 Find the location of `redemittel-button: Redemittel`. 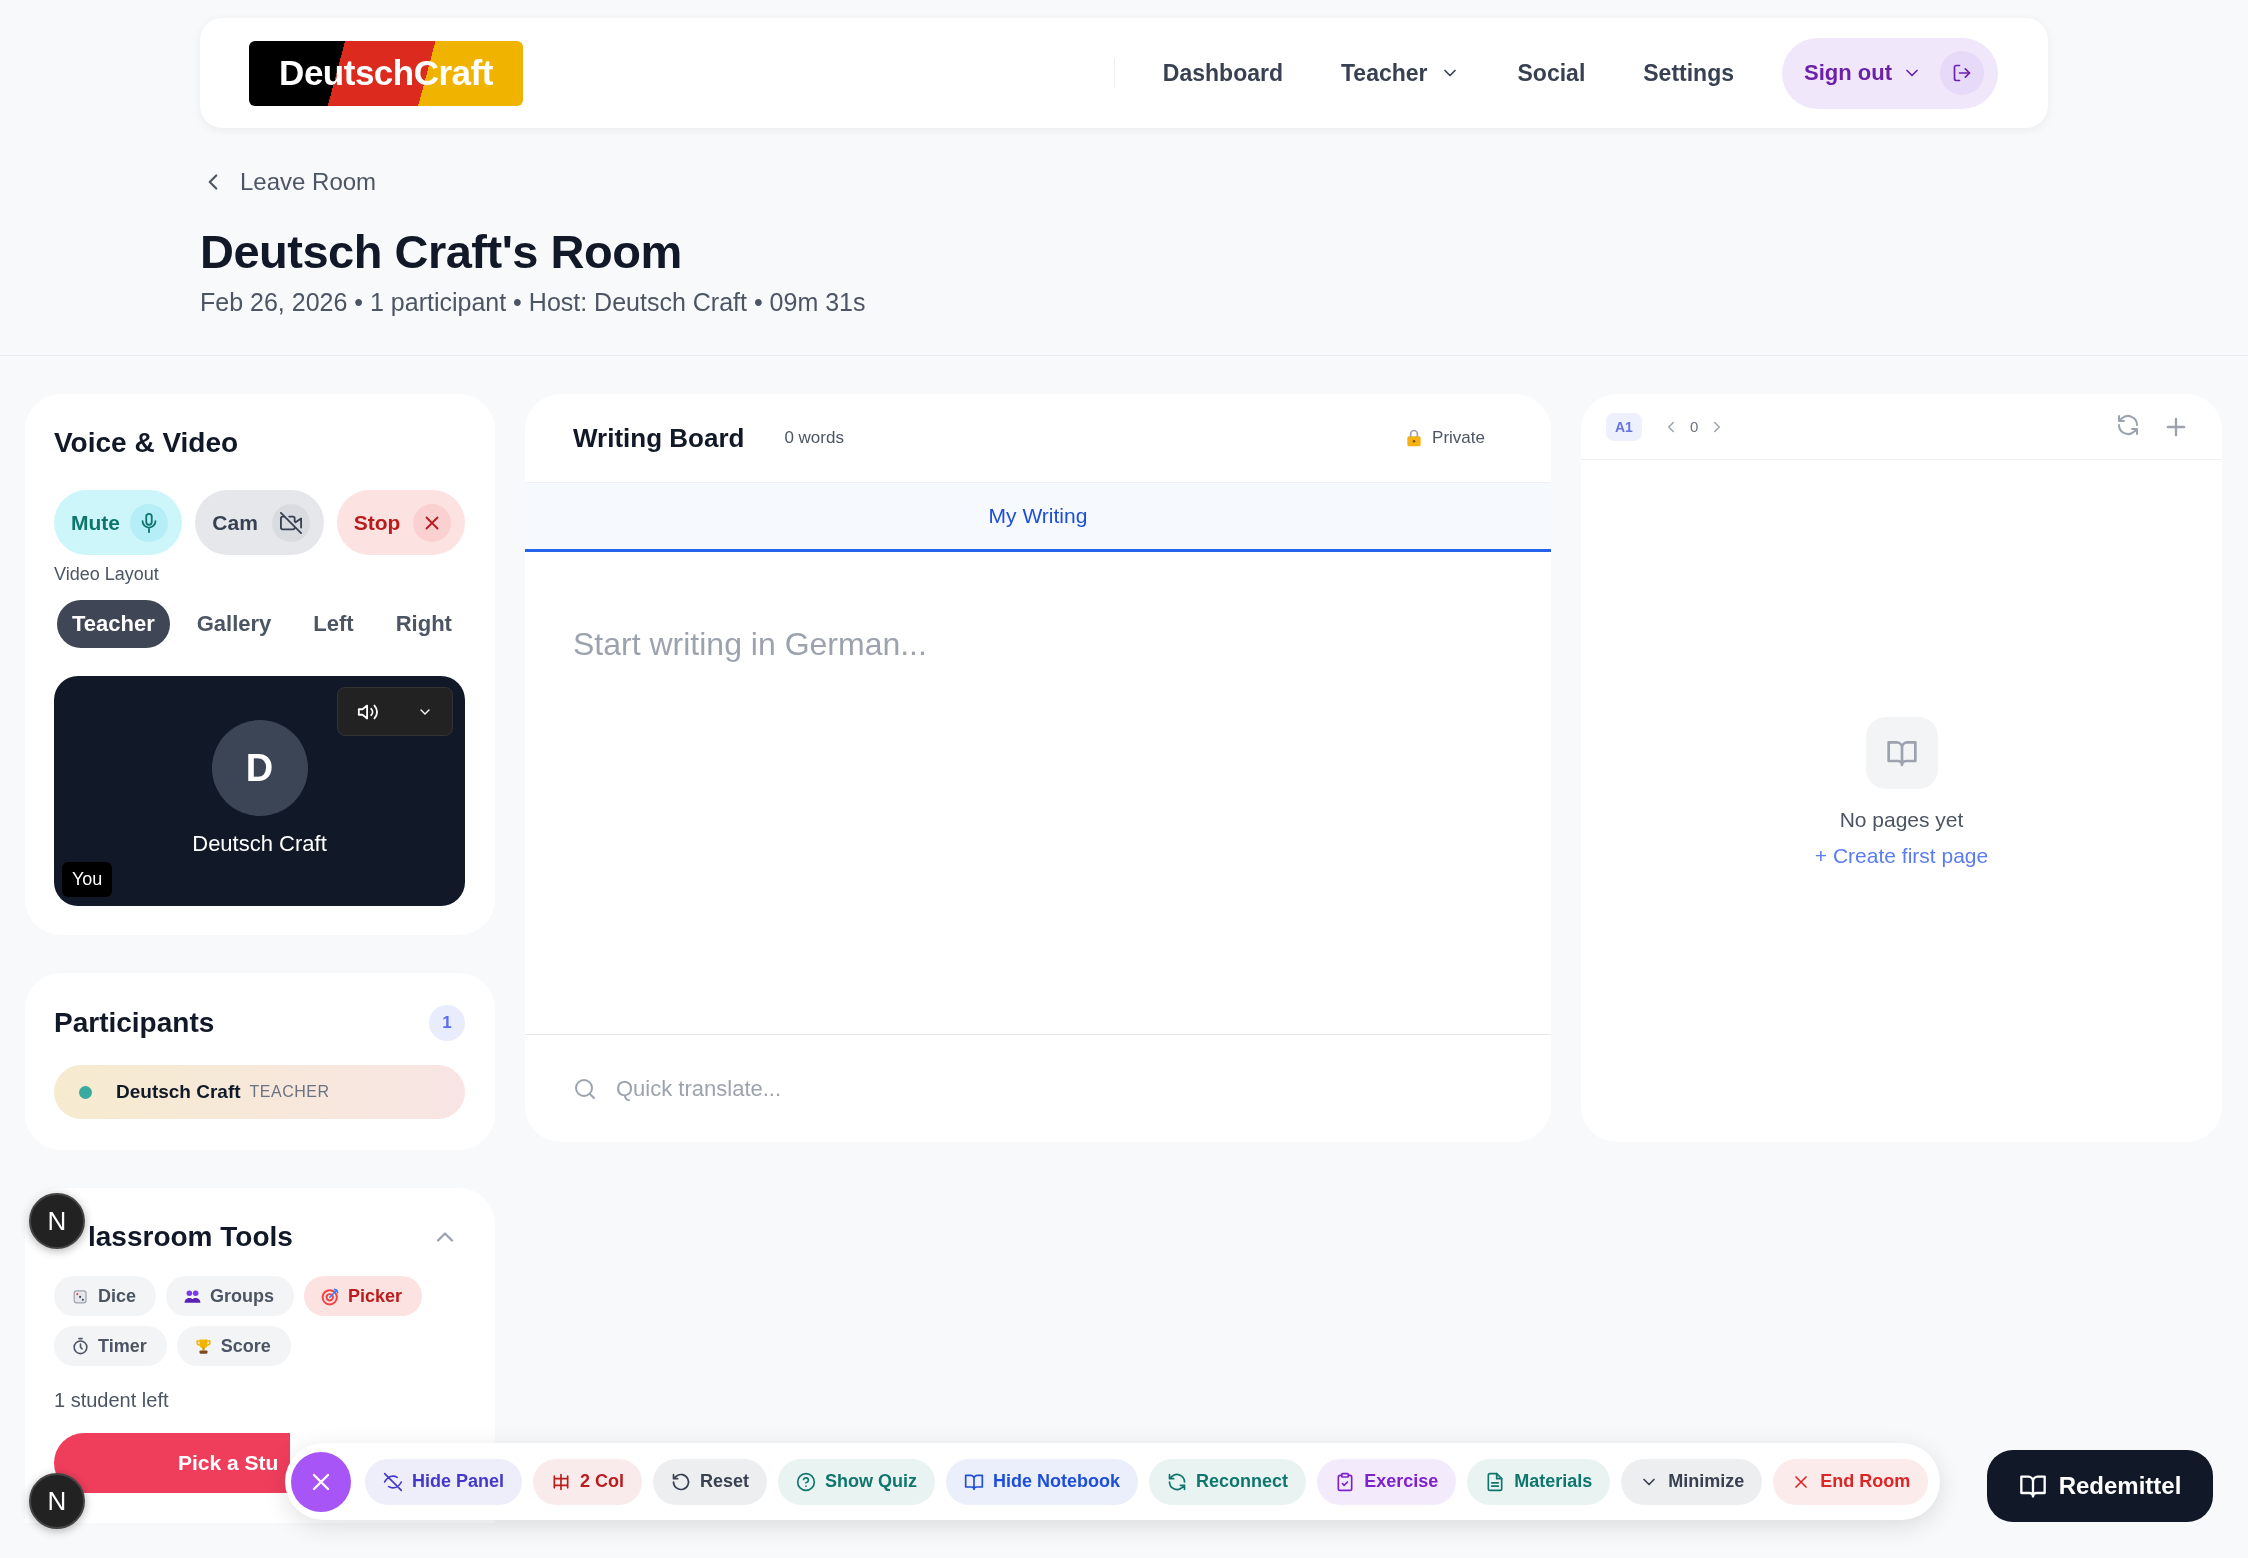

redemittel-button: Redemittel is located at coordinates (2100, 1486).